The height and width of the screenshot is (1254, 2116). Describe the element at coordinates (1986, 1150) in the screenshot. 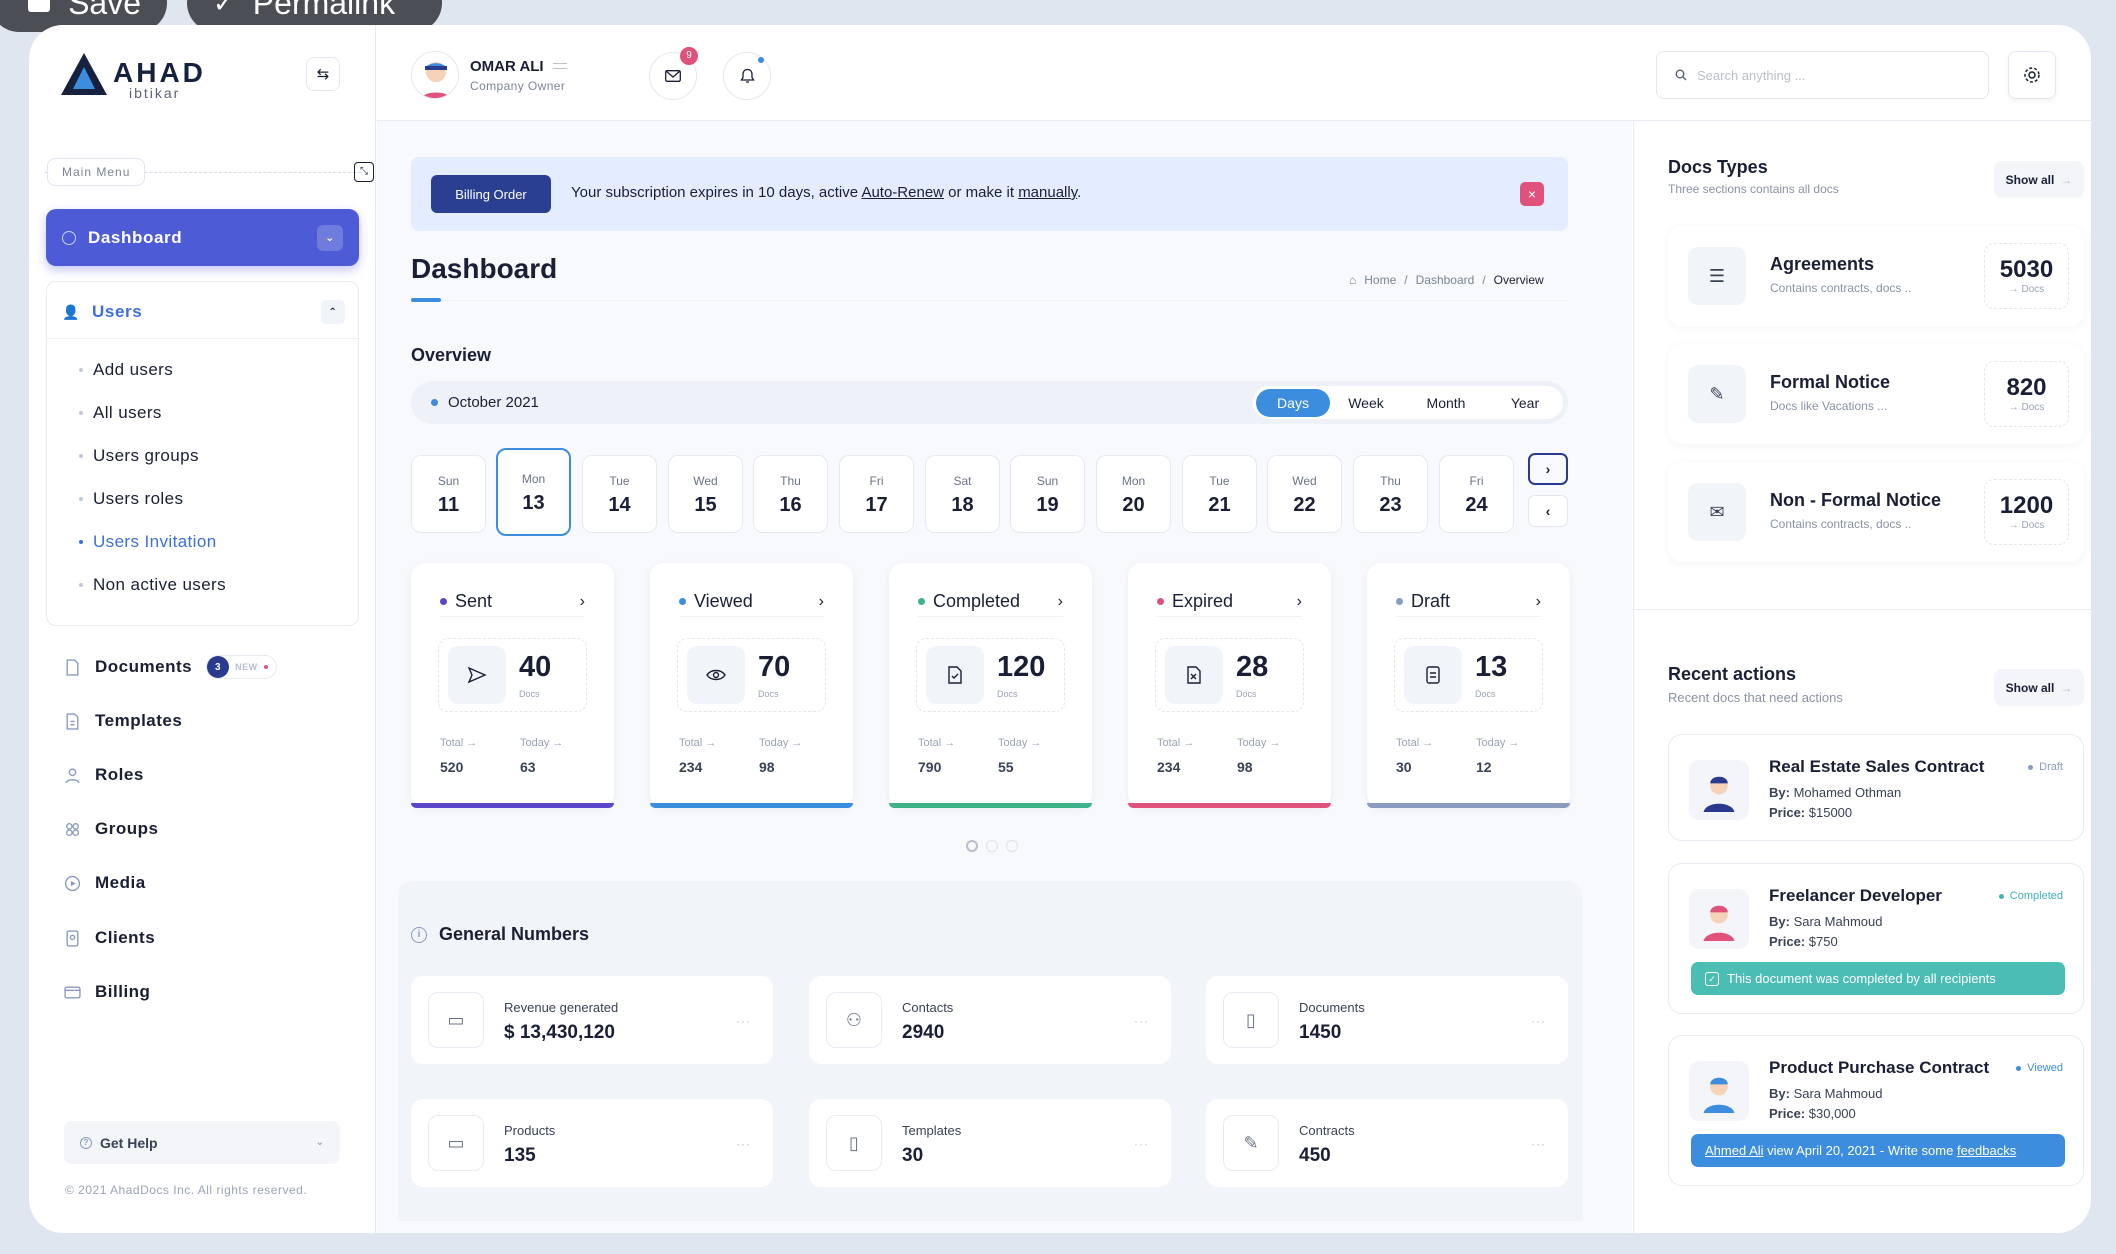

I see `feedbacks-link: feedbacks` at that location.